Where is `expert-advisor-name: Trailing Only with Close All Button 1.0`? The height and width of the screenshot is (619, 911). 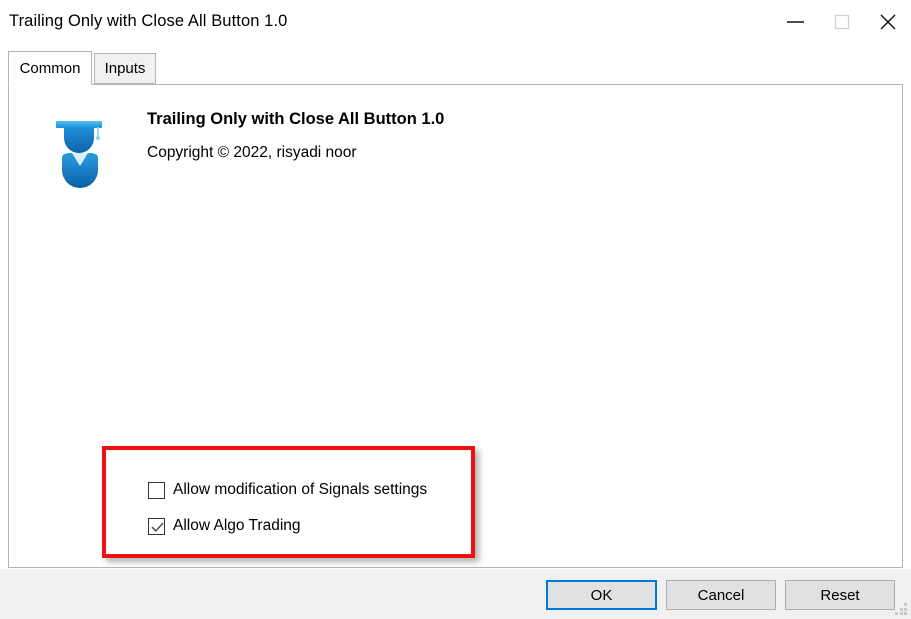
expert-advisor-name: Trailing Only with Close All Button 1.0 is located at coordinates (296, 119).